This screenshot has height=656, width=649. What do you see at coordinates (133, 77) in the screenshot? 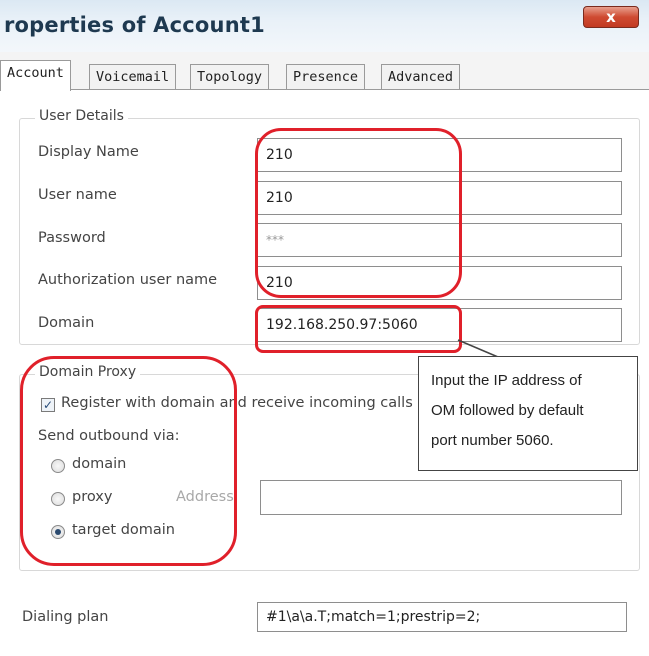
I see `tab-voicemail: Voicemail` at bounding box center [133, 77].